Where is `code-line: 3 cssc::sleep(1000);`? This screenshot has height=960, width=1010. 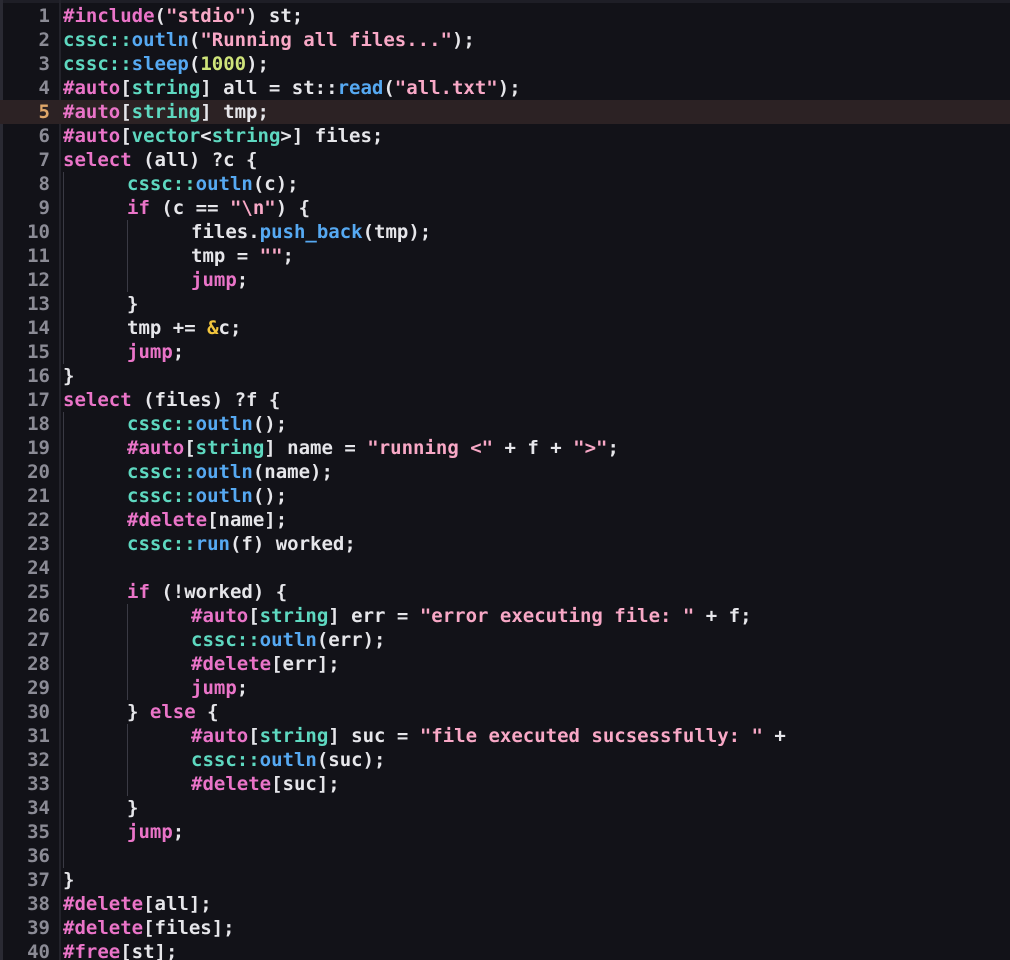
code-line: 3 cssc::sleep(1000); is located at coordinates (505, 64).